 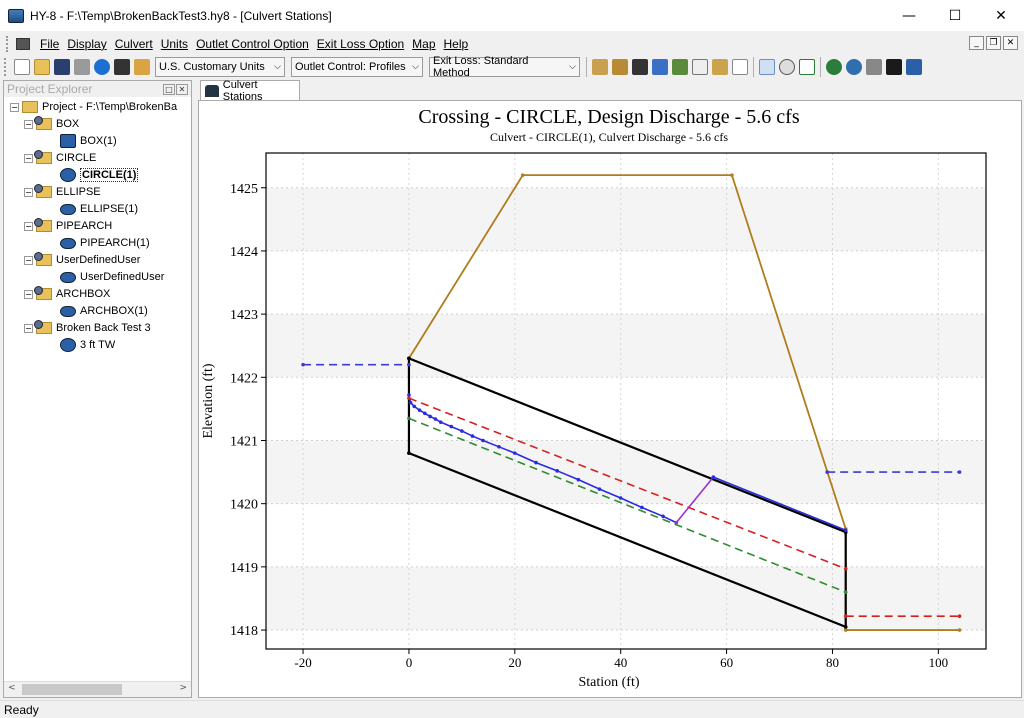 I want to click on series-point-embankment, so click(x=845, y=630).